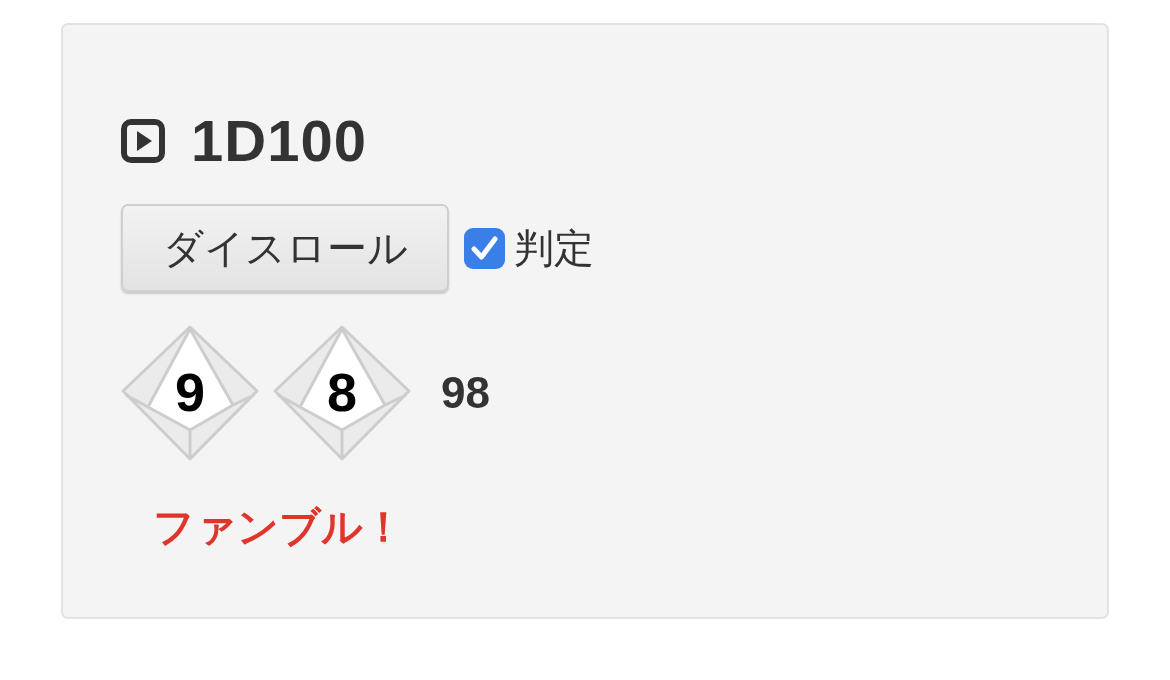 This screenshot has width=1170, height=680. Describe the element at coordinates (143, 141) in the screenshot. I see `play-icon` at that location.